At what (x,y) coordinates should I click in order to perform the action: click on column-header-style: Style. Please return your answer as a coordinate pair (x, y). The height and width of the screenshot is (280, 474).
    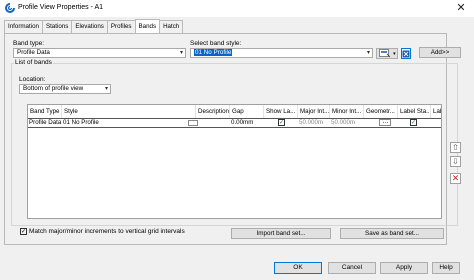
    Looking at the image, I should click on (129, 111).